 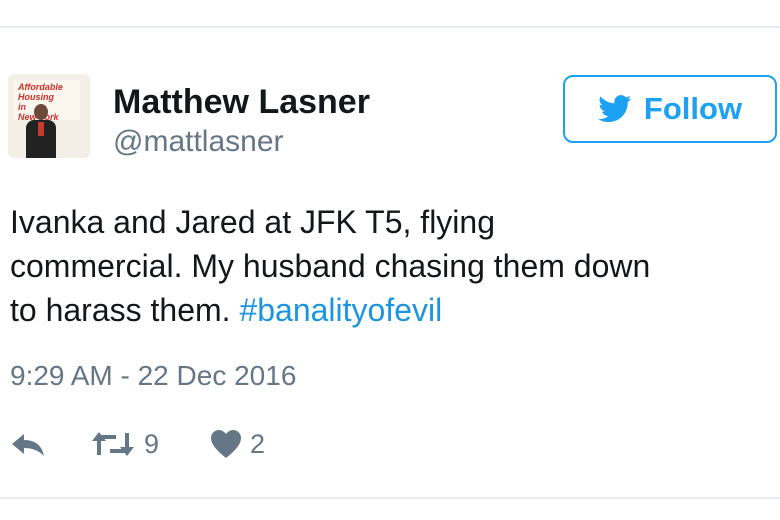 I want to click on like-count: 2, so click(x=258, y=444).